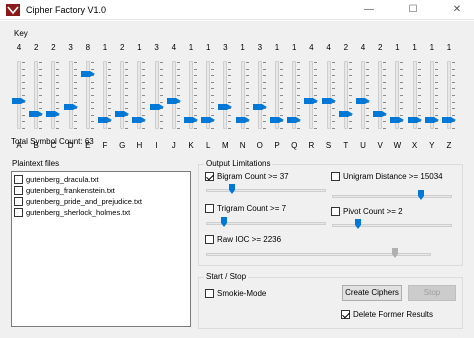 This screenshot has height=338, width=474. What do you see at coordinates (397, 98) in the screenshot?
I see `letter-slider-w: 1W` at bounding box center [397, 98].